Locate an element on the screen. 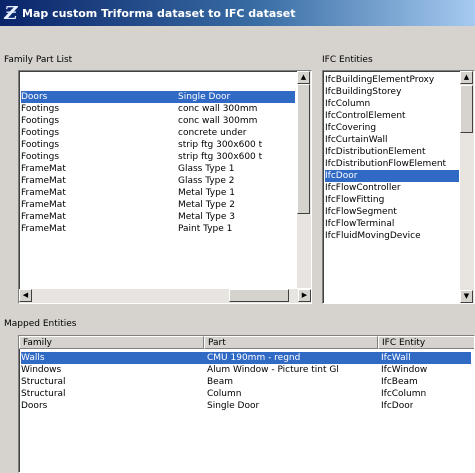  part-cell: Glass Type 1 is located at coordinates (206, 169).